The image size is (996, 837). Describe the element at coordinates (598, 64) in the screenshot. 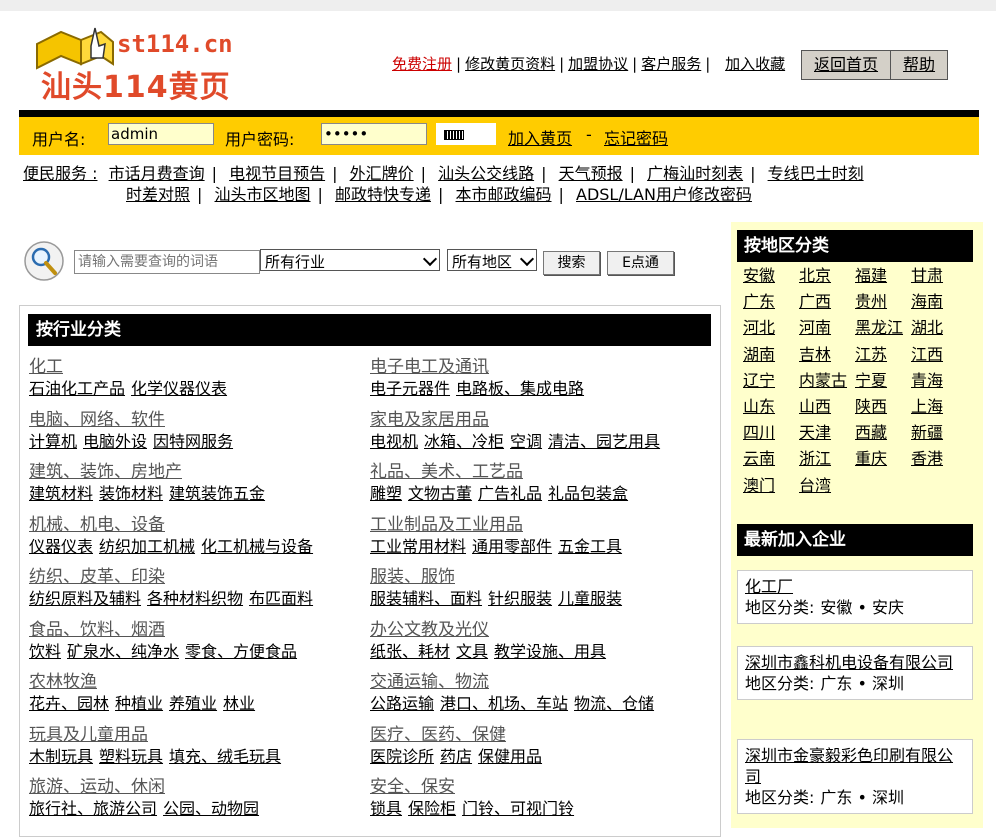

I see `franchise-link: 加盟协议` at that location.